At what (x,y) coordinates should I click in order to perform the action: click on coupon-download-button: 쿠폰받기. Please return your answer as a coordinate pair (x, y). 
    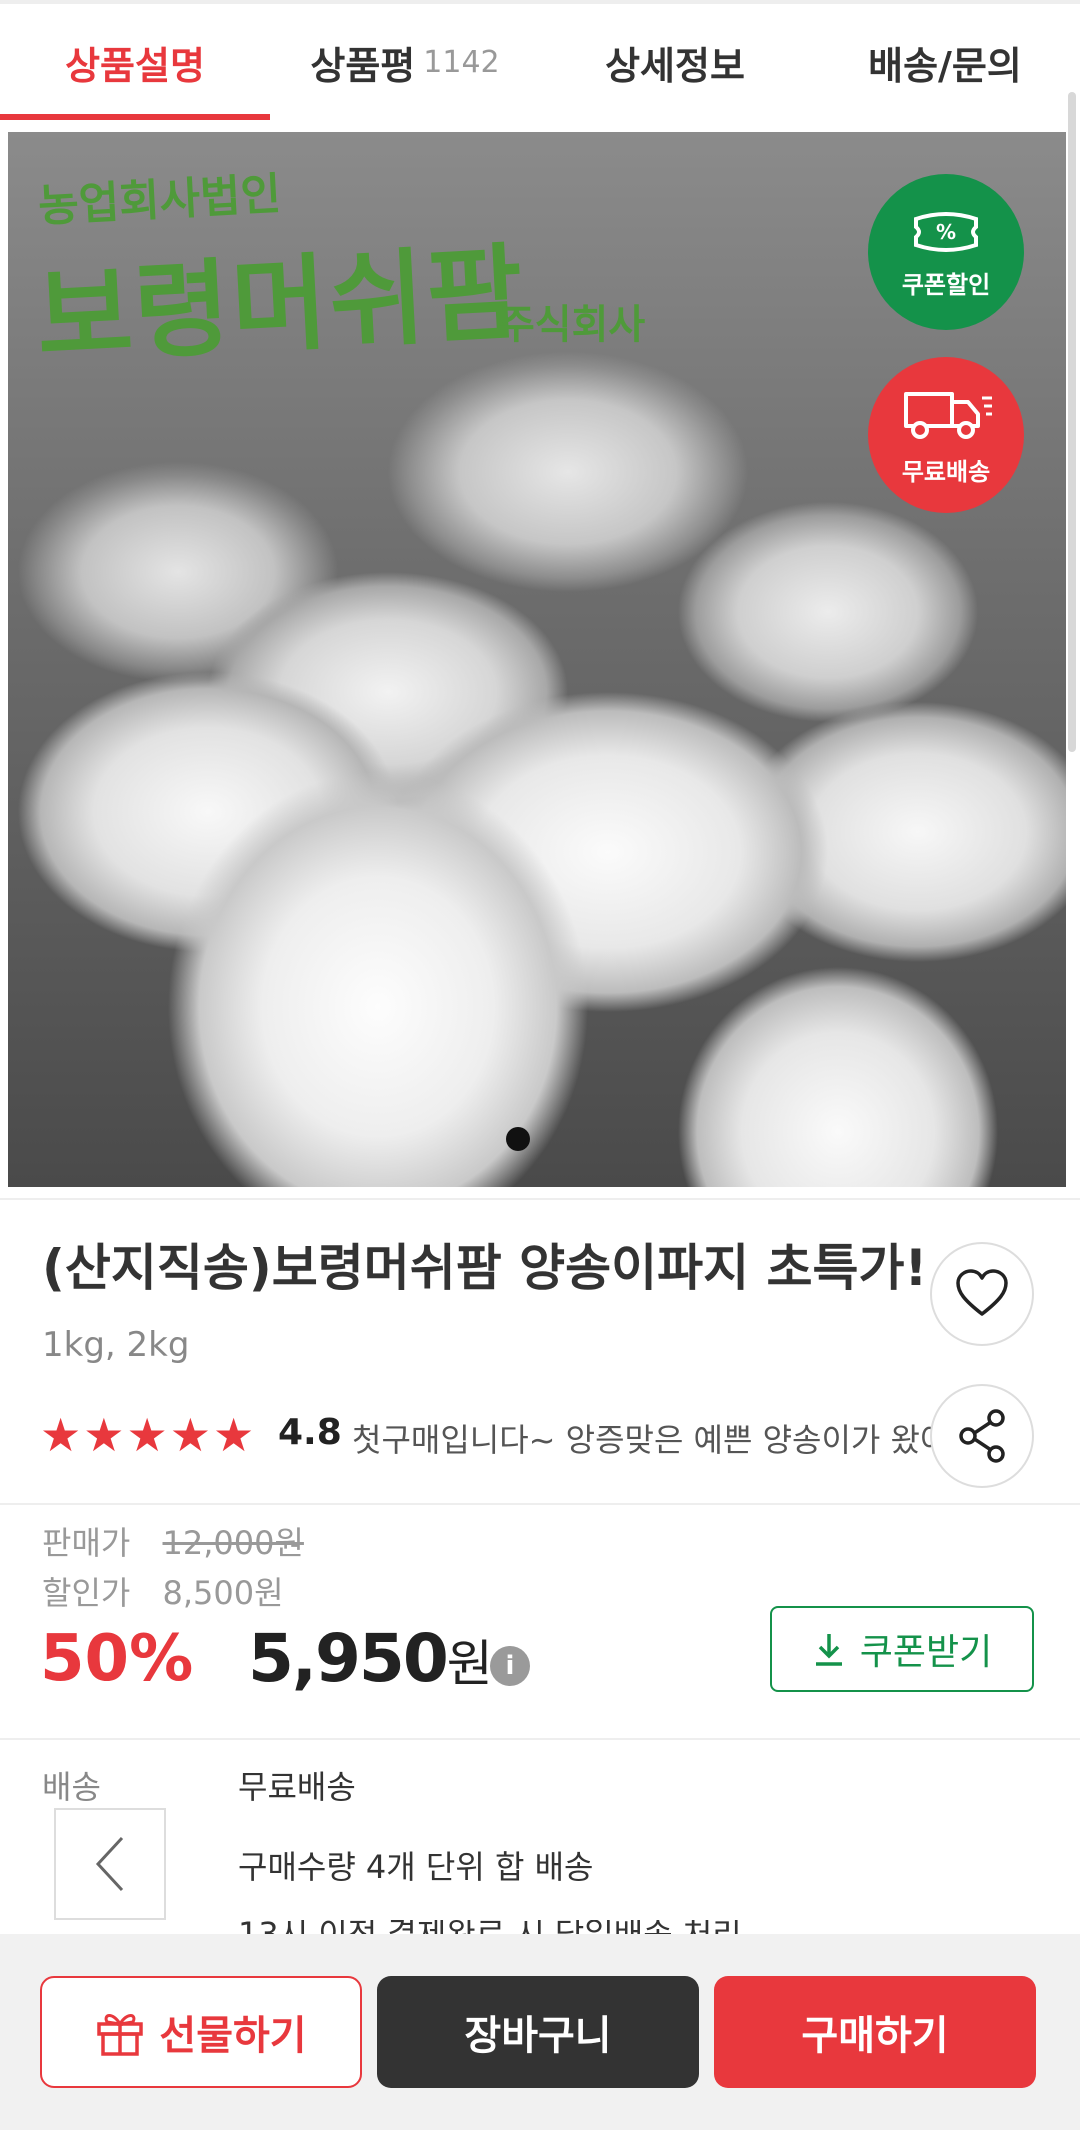
    Looking at the image, I should click on (902, 1649).